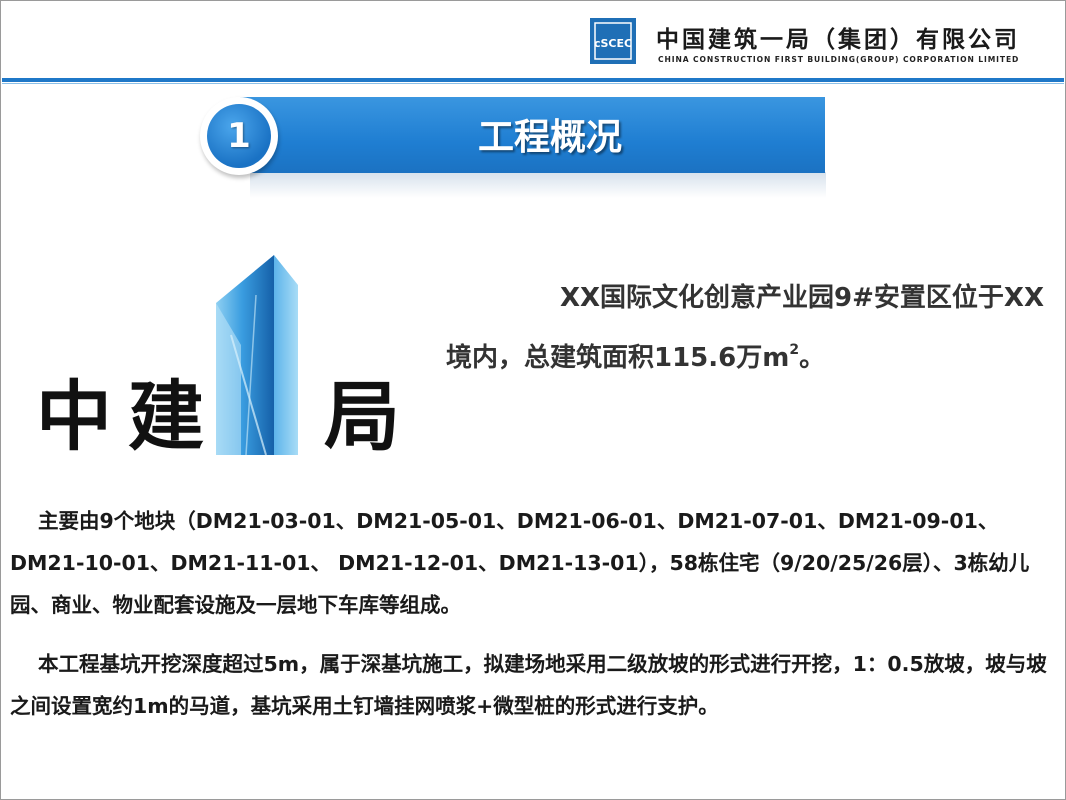  I want to click on svg-text: cSCEC, so click(613, 43).